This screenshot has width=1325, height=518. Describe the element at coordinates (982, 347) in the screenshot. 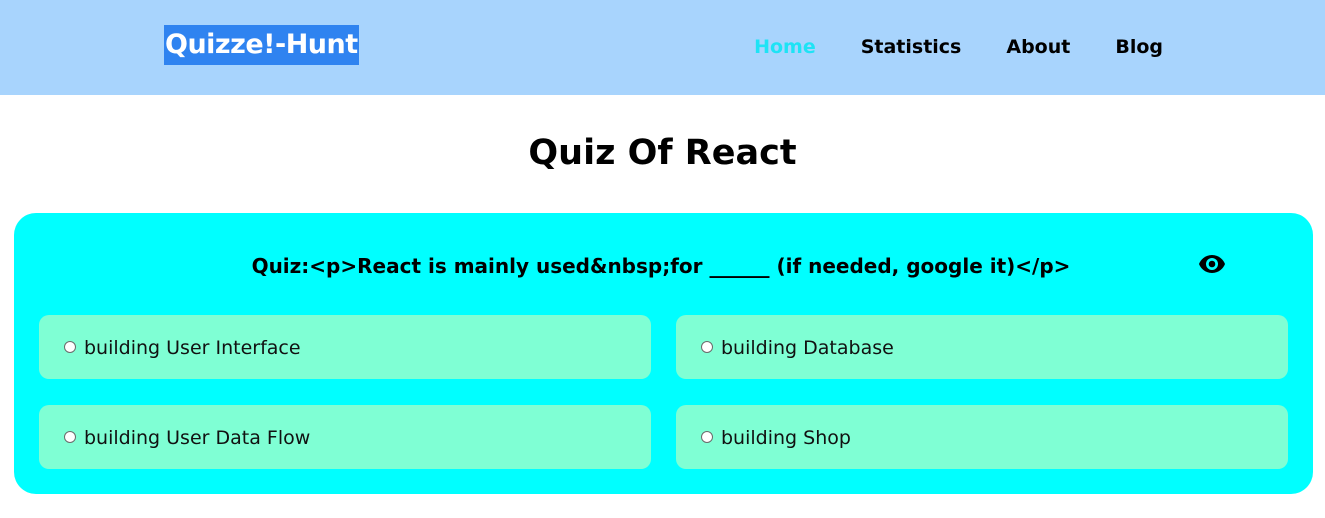

I see `answer-option: building Database` at that location.